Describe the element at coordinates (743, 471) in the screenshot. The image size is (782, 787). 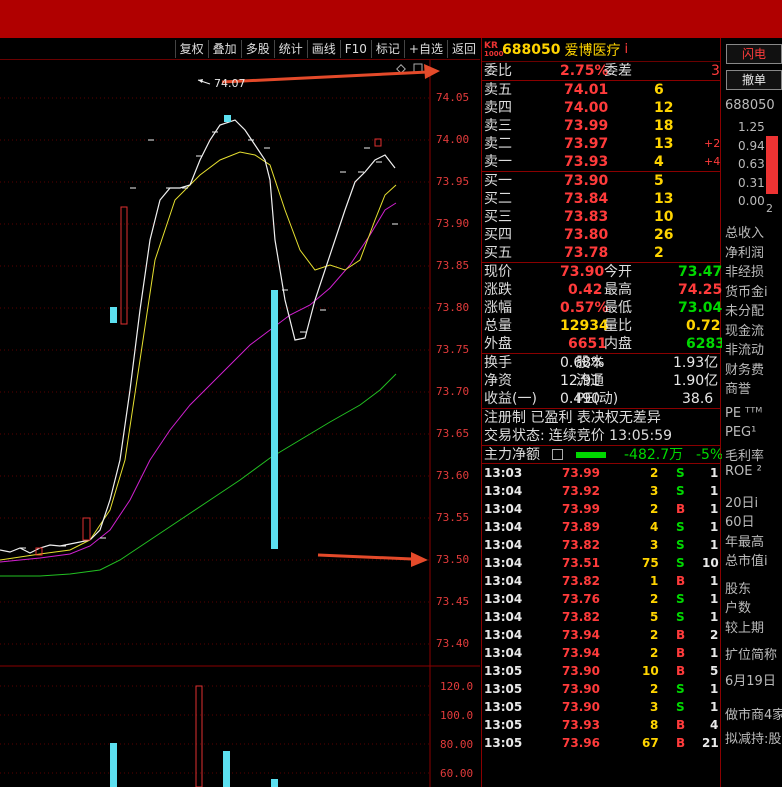
I see `side-item: ROE ²` at that location.